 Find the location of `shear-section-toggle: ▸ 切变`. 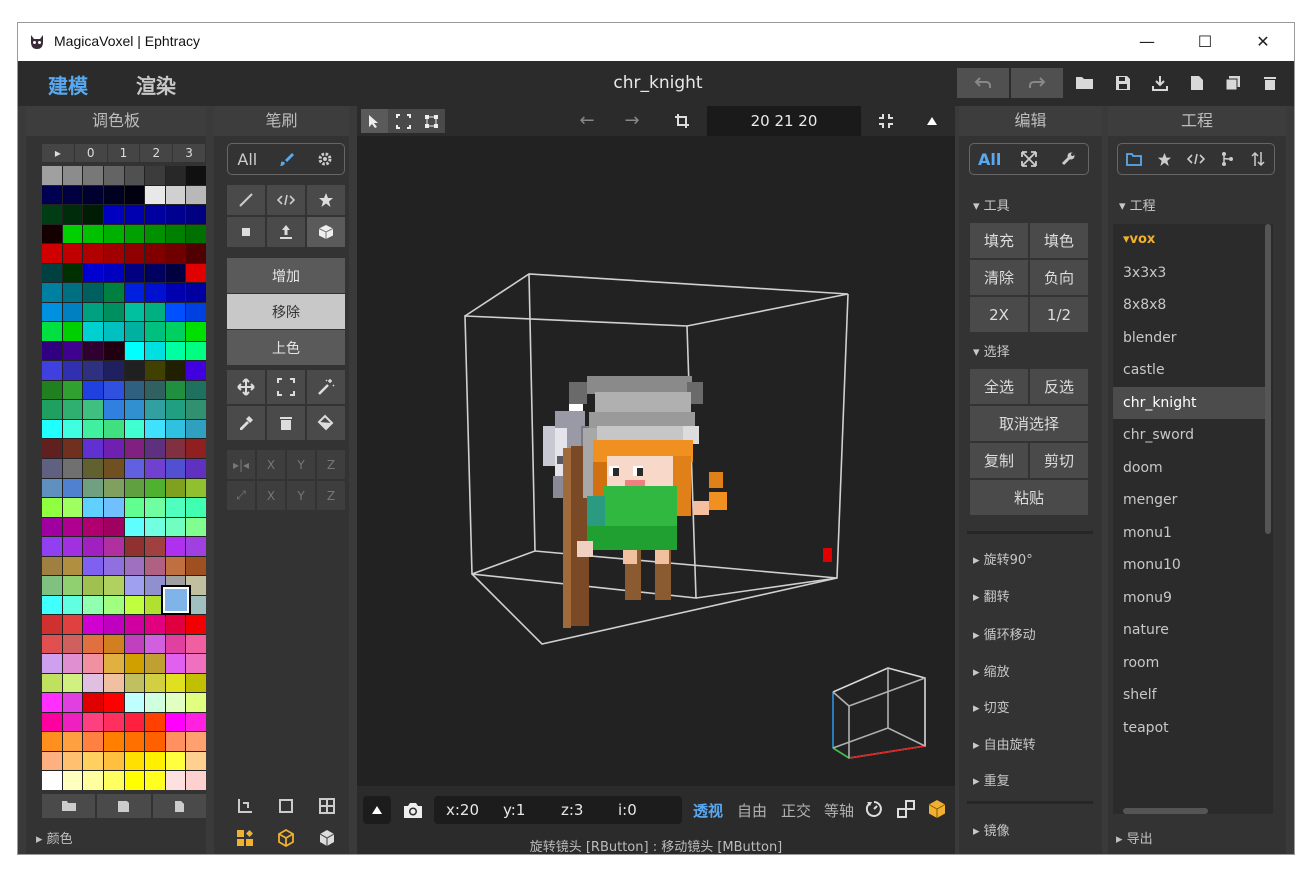

shear-section-toggle: ▸ 切变 is located at coordinates (991, 706).